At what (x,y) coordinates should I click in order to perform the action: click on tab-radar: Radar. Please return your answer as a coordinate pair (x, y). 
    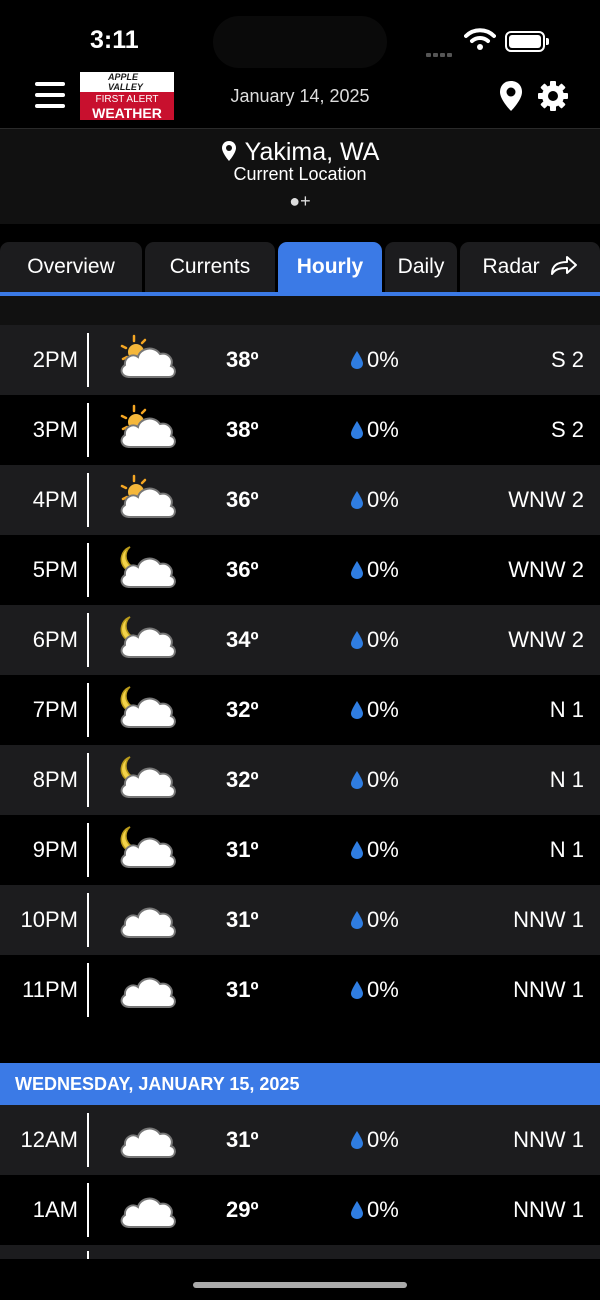
    Looking at the image, I should click on (530, 267).